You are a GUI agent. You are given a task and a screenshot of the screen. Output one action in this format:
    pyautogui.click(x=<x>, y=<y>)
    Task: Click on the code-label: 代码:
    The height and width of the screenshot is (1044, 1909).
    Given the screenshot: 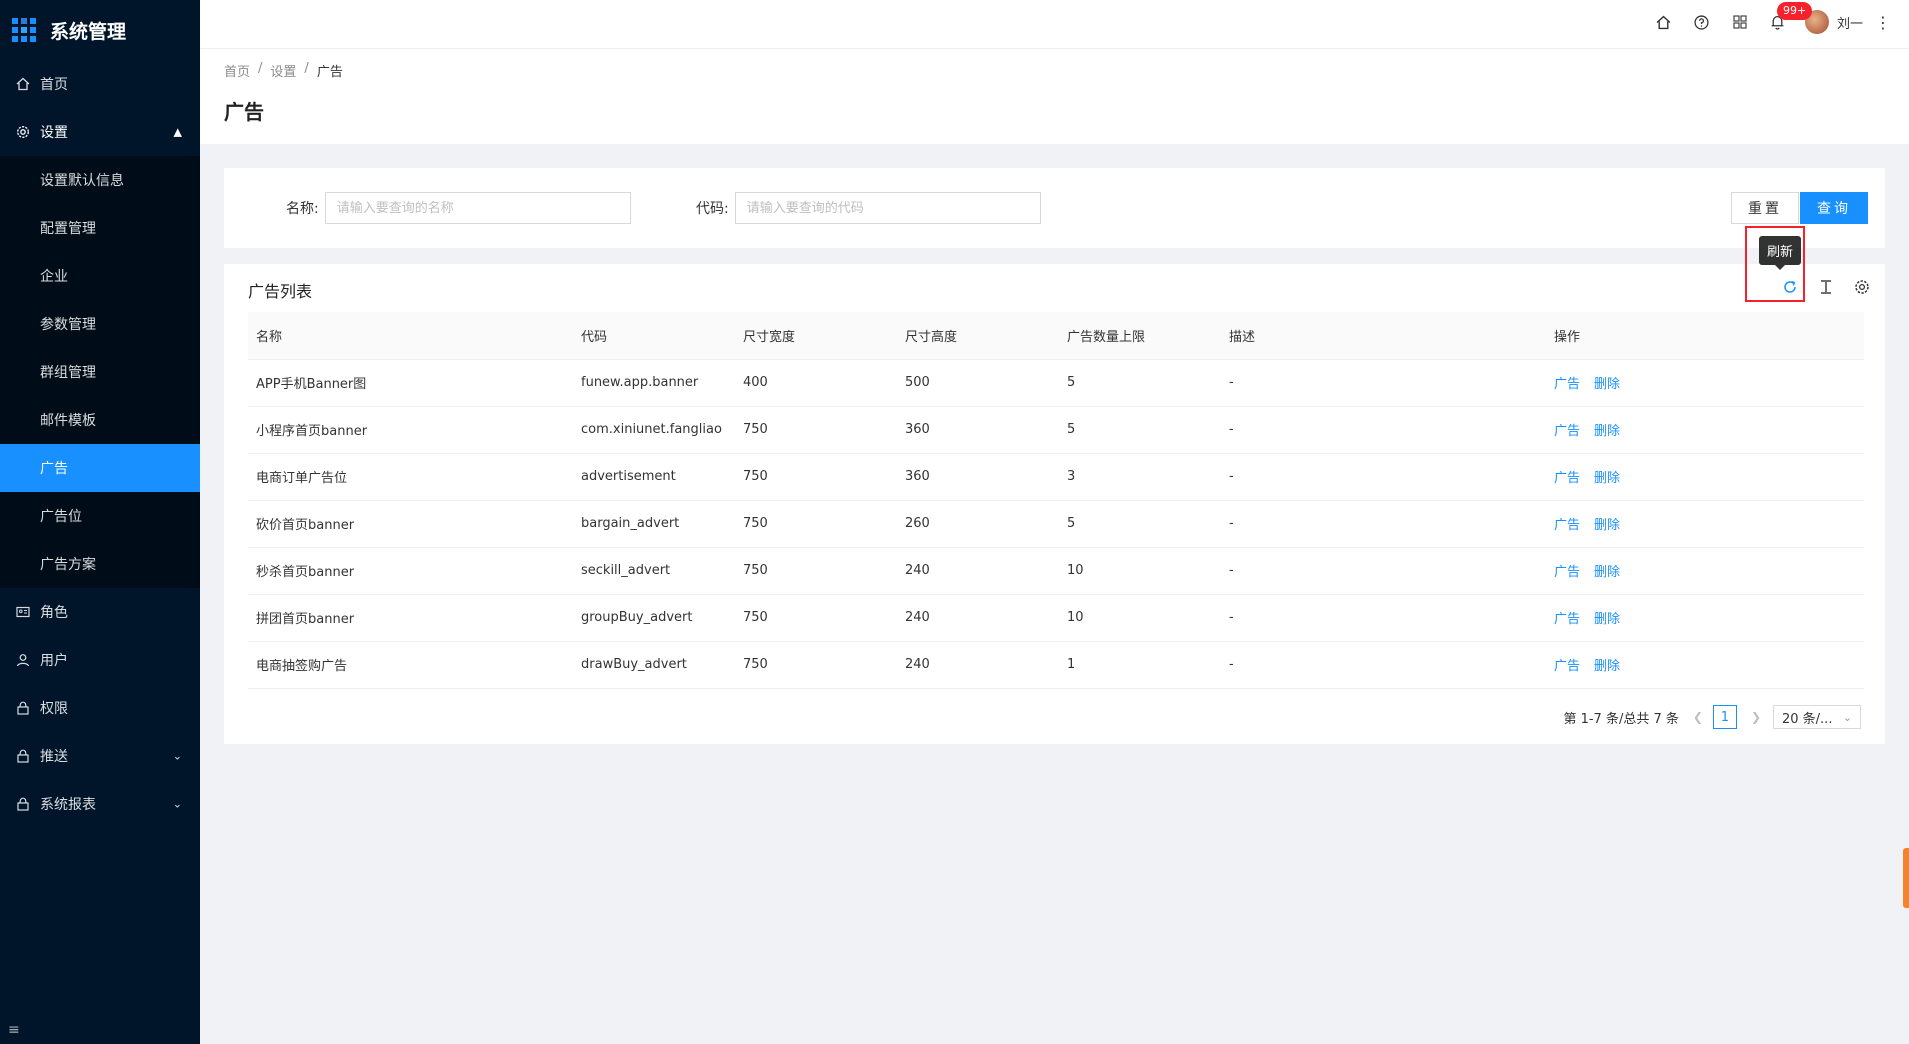 What is the action you would take?
    pyautogui.click(x=712, y=209)
    